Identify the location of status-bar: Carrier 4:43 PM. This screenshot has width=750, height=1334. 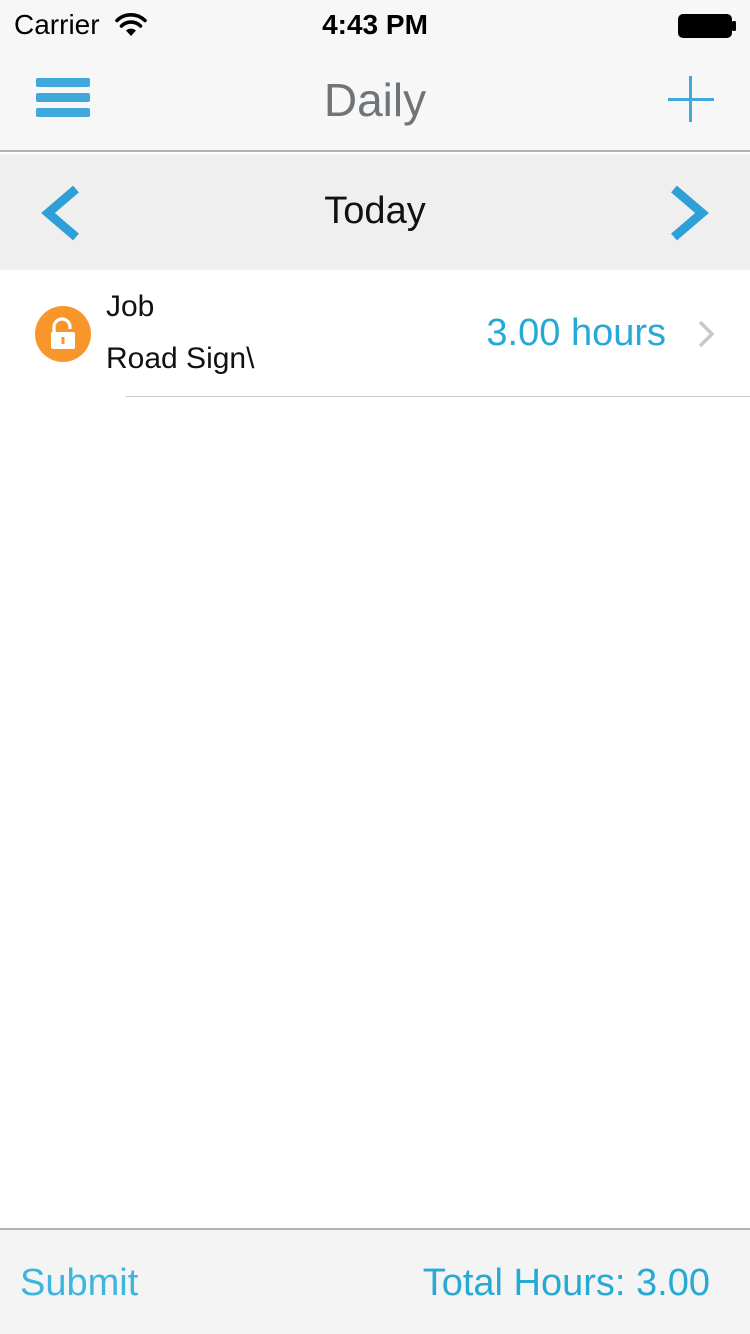
(375, 24).